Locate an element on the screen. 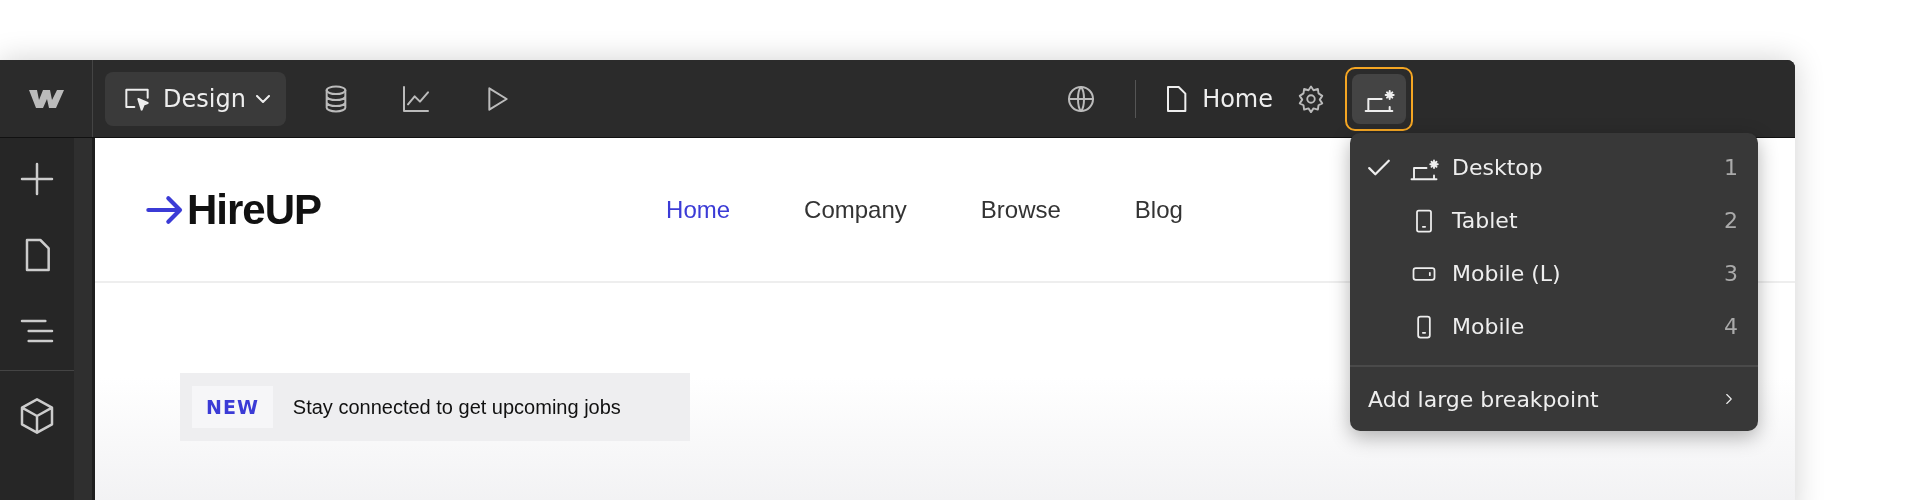 This screenshot has width=1920, height=500. nav-link: Home is located at coordinates (698, 209).